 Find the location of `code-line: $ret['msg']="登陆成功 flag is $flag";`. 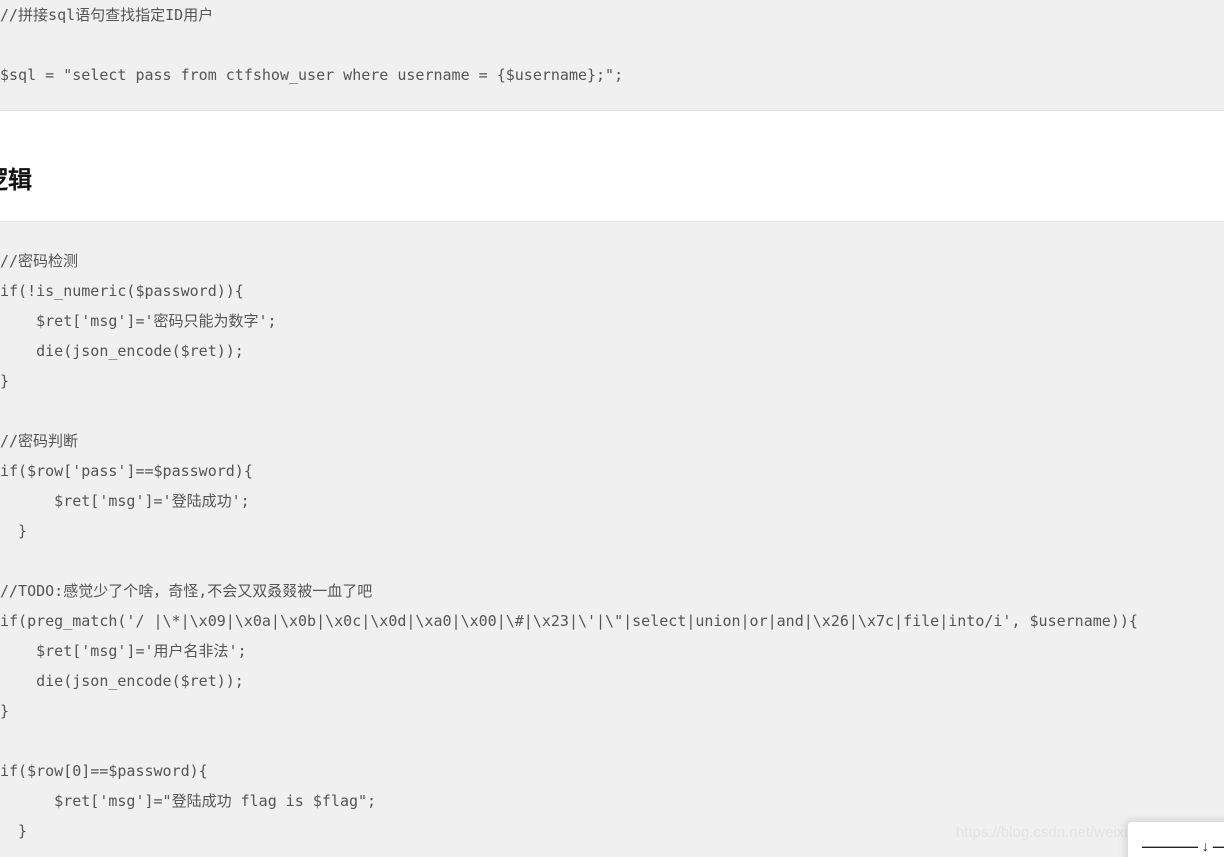

code-line: $ret['msg']="登陆成功 flag is $flag"; is located at coordinates (188, 801).